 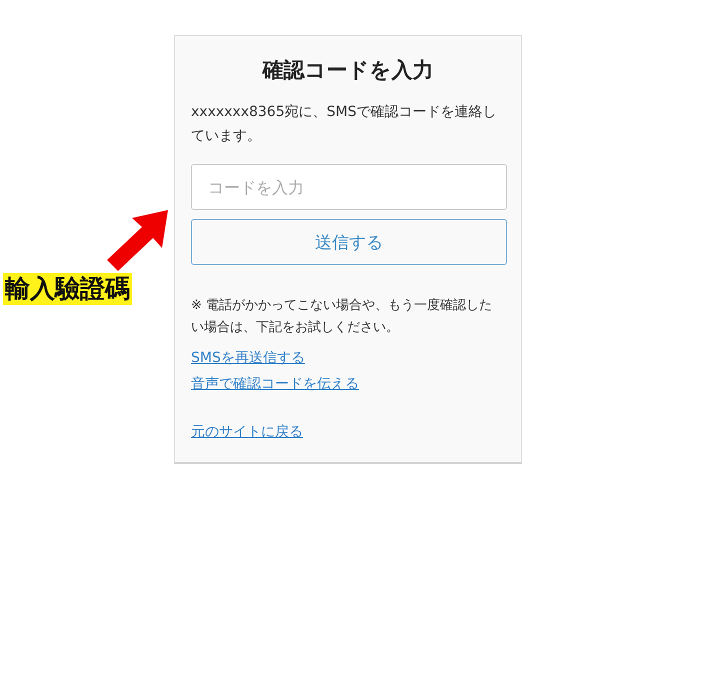 I want to click on annotation-label: 輸入驗證碼, so click(x=67, y=289).